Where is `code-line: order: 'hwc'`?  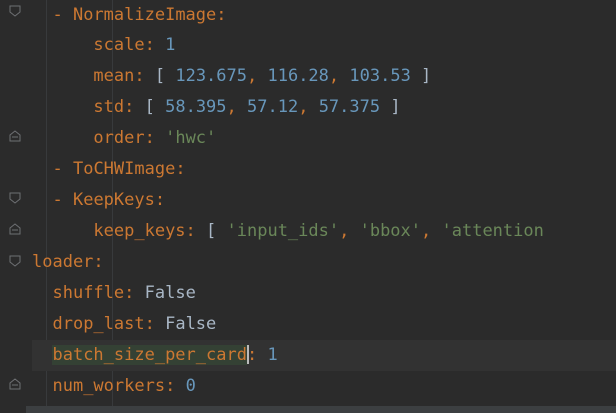 code-line: order: 'hwc' is located at coordinates (324, 138).